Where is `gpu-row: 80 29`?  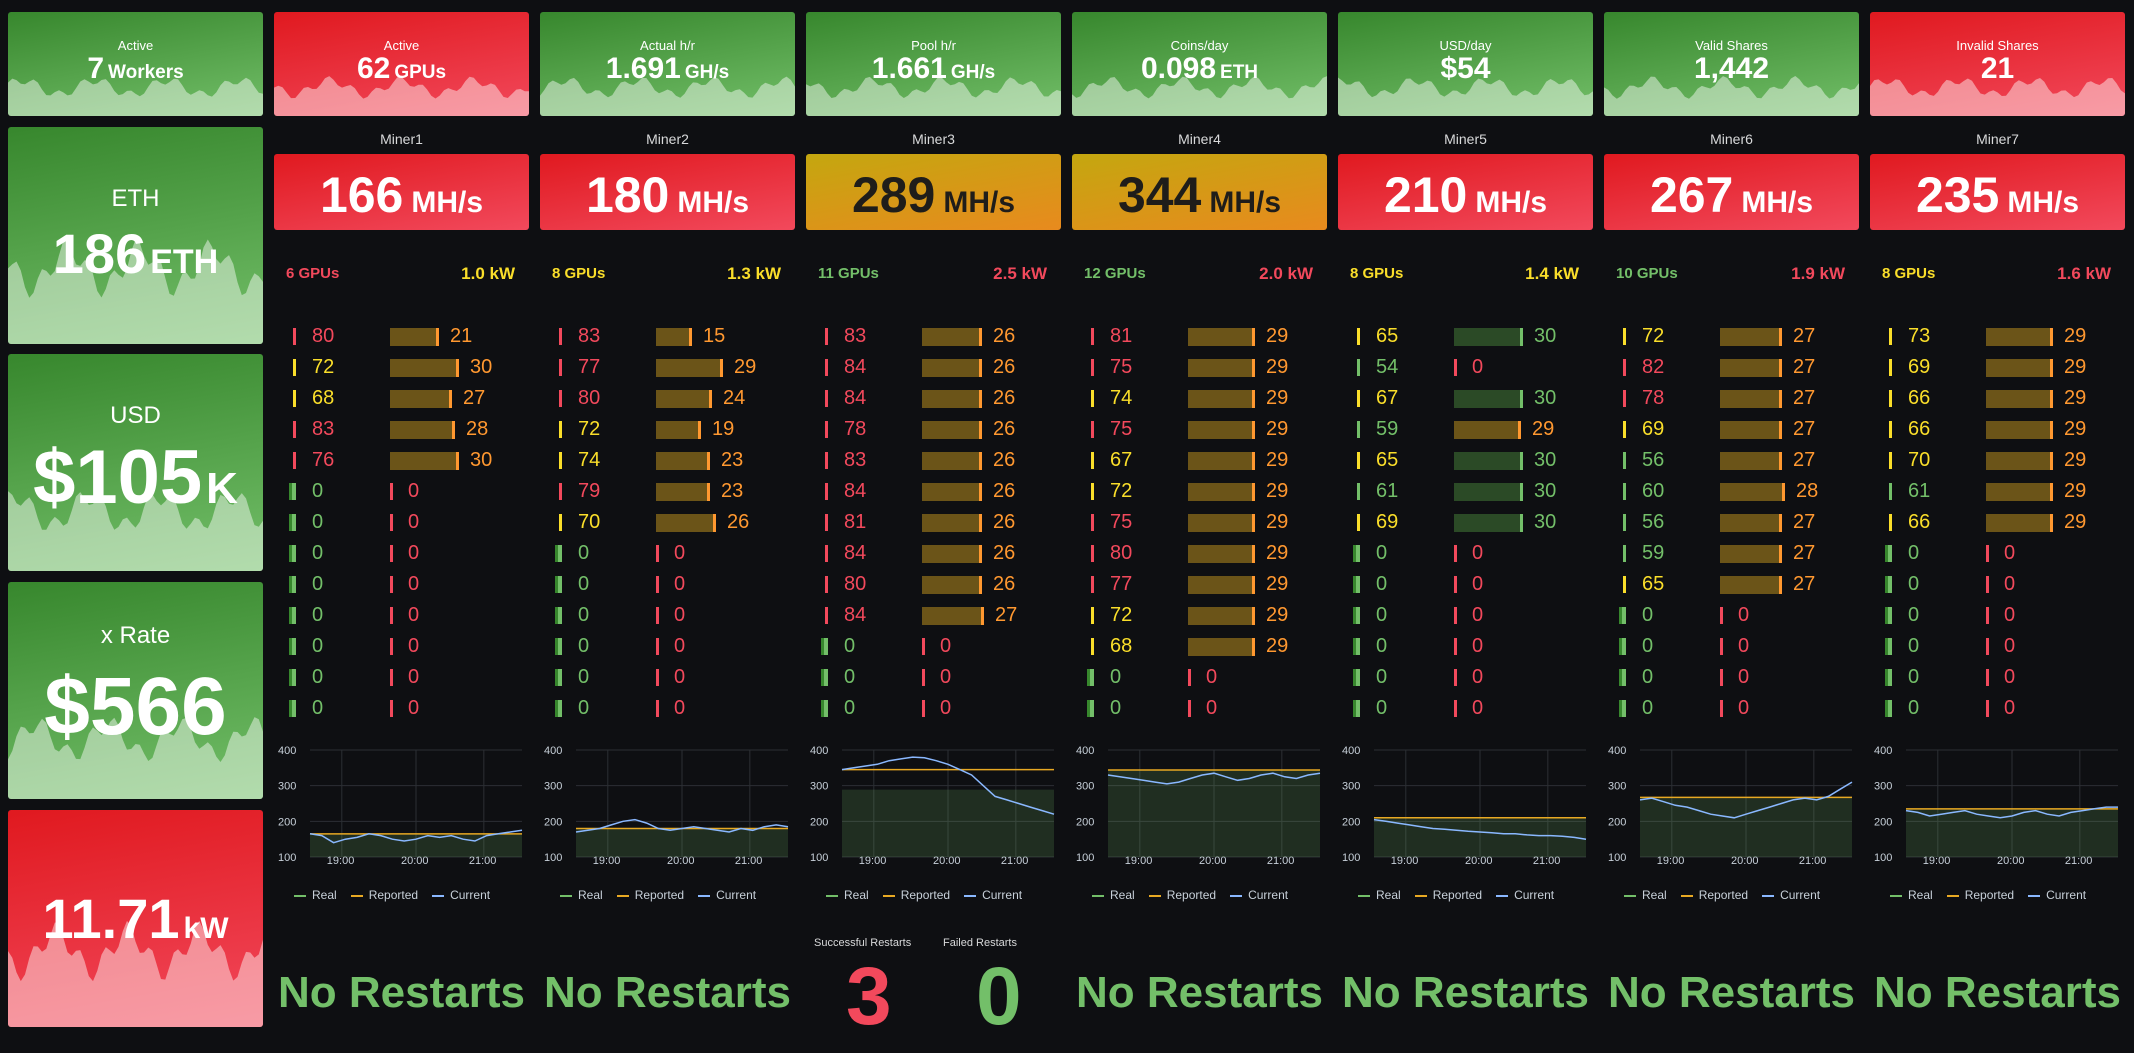
gpu-row: 80 29 is located at coordinates (1199, 554).